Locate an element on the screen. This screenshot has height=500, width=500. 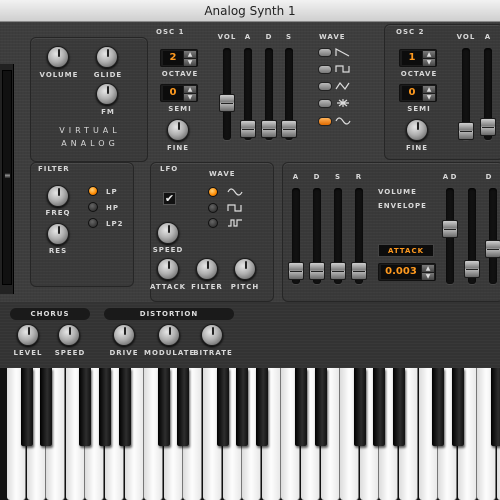
lfo-filter-knob is located at coordinates (207, 269).